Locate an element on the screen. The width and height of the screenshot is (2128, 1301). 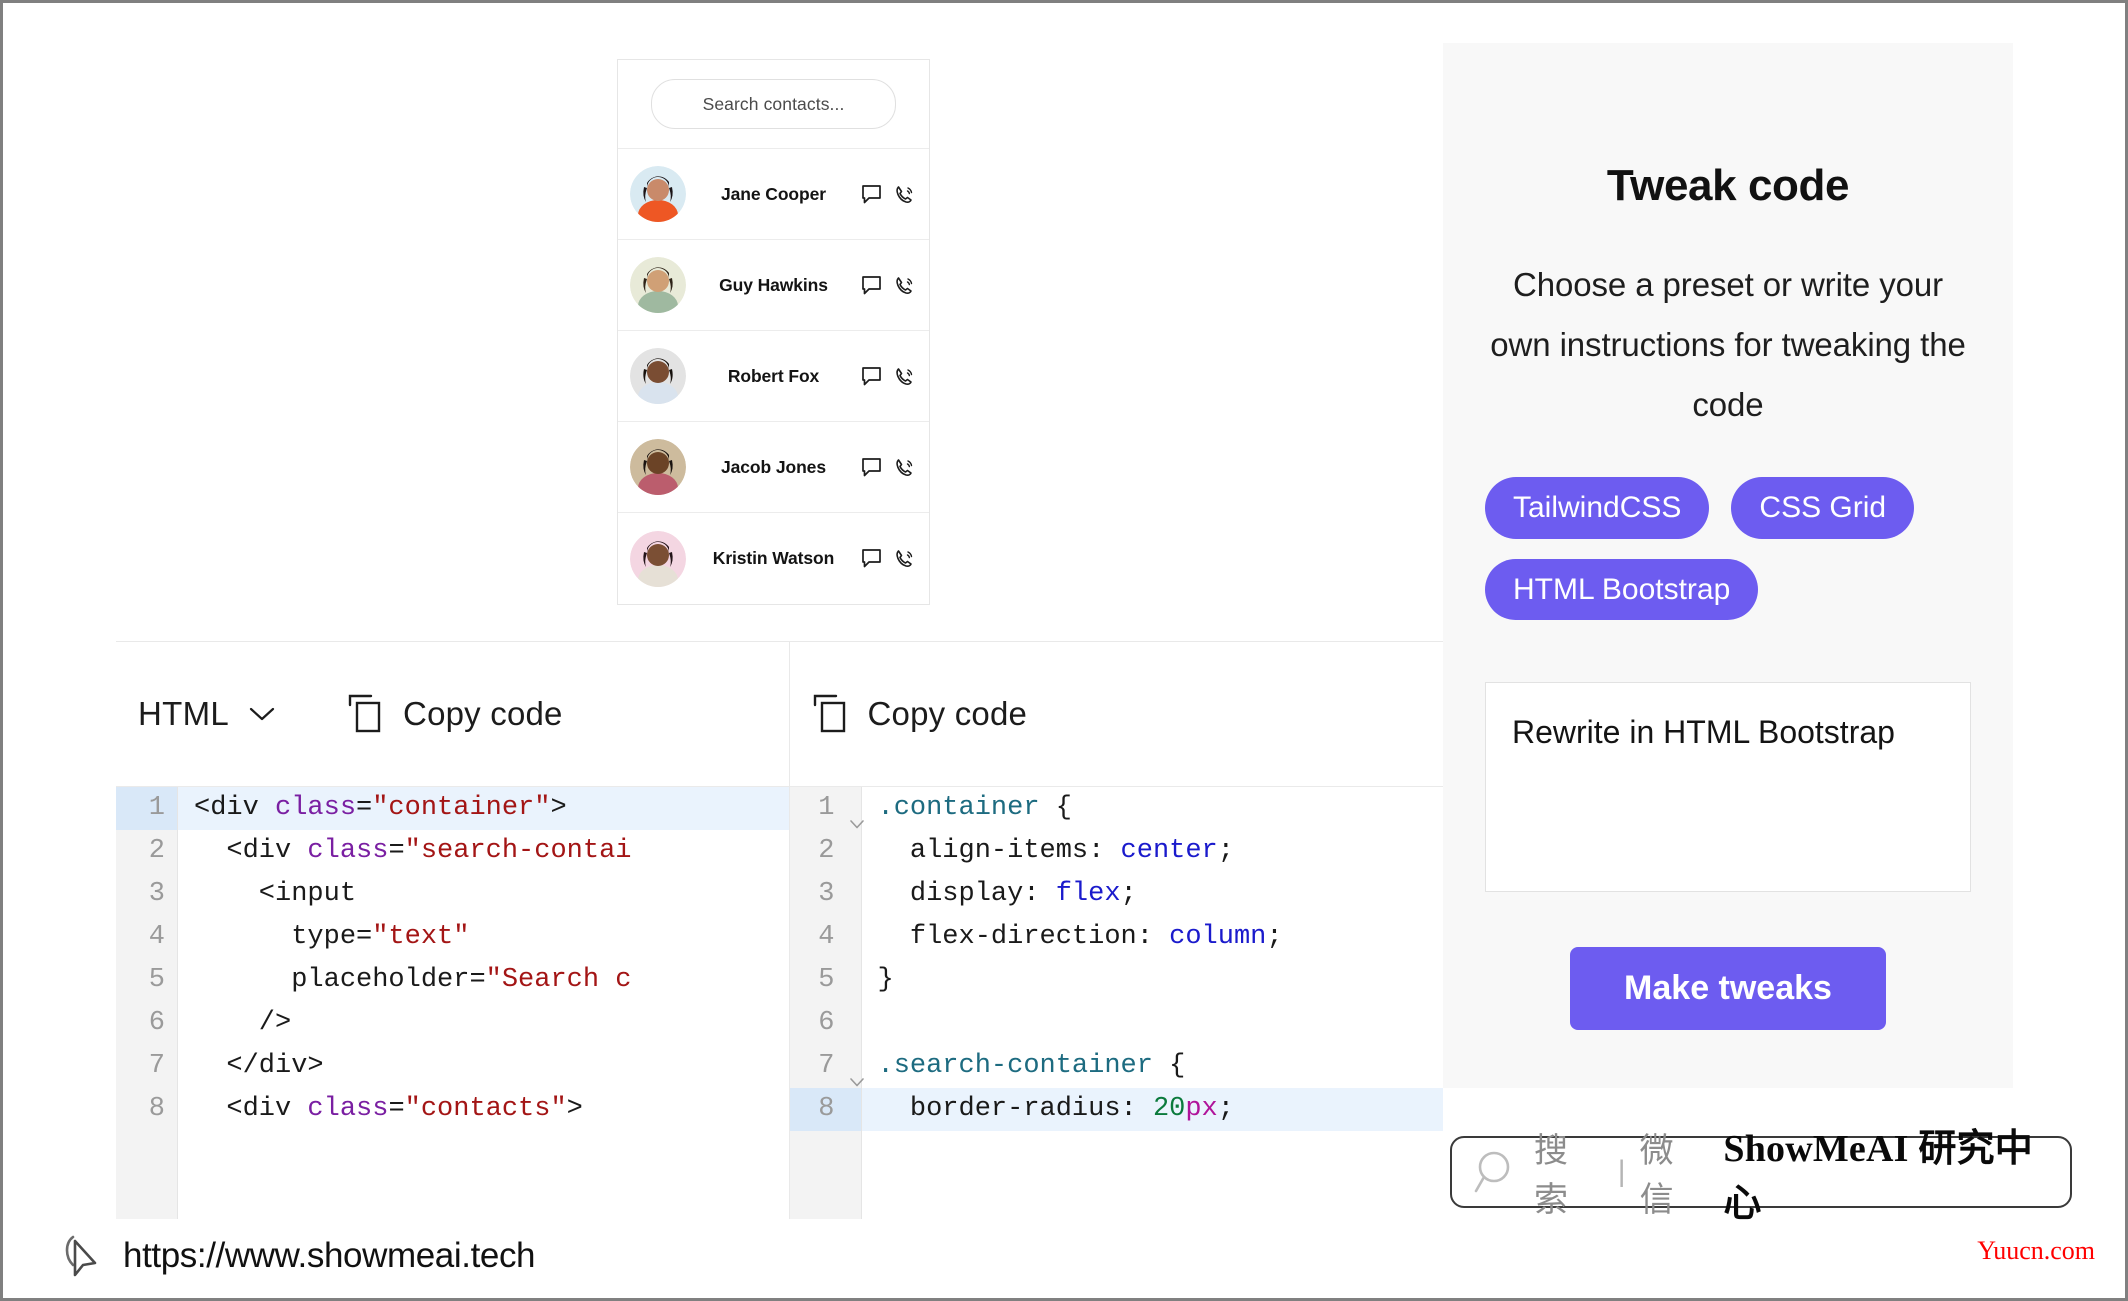
code-line: flex-direction: column; is located at coordinates (1080, 937).